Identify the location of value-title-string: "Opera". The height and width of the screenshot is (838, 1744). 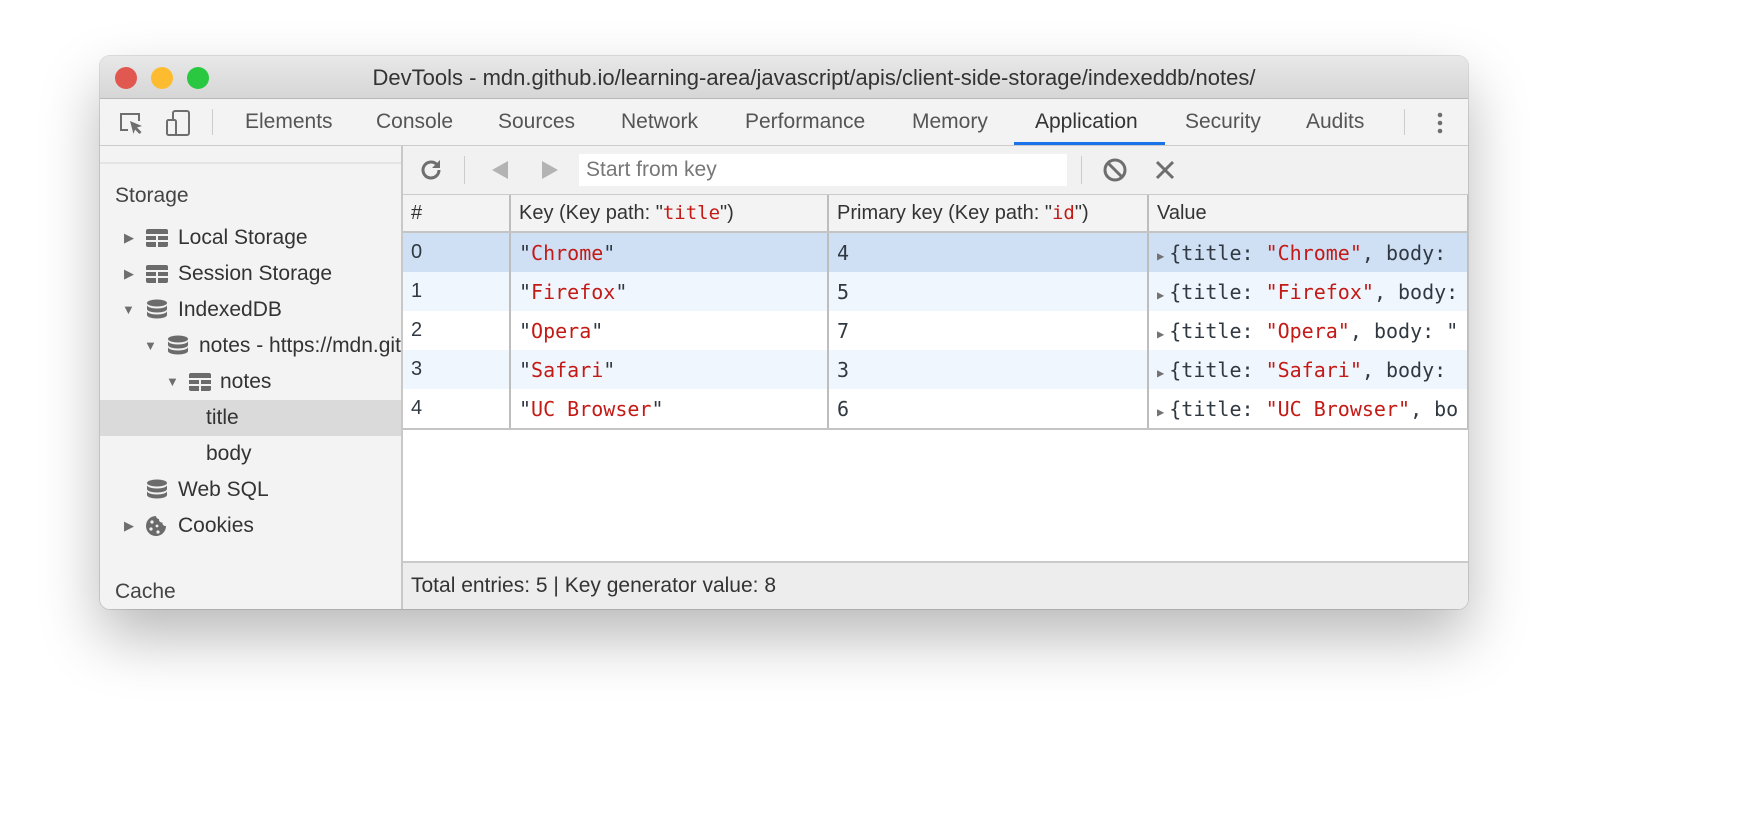
(1307, 330).